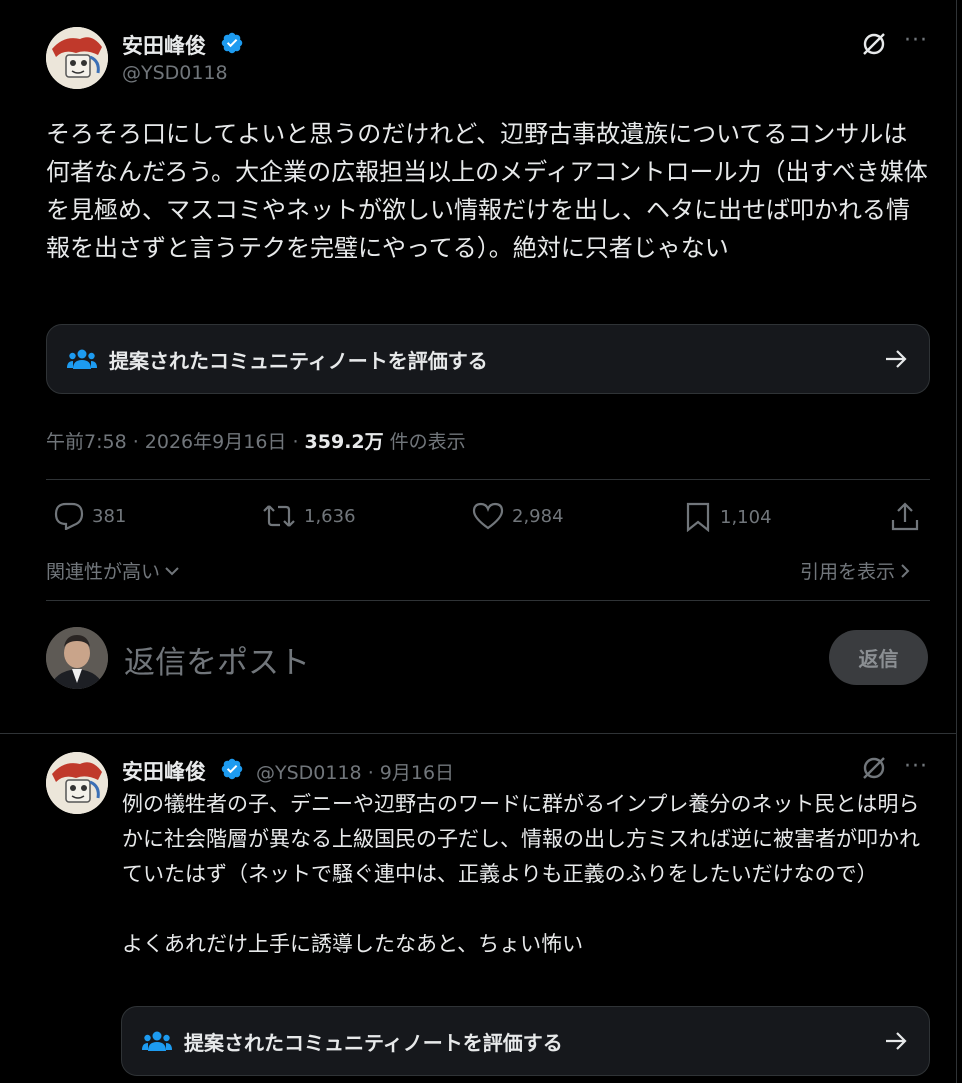 The image size is (962, 1083). I want to click on reply-icon, so click(69, 516).